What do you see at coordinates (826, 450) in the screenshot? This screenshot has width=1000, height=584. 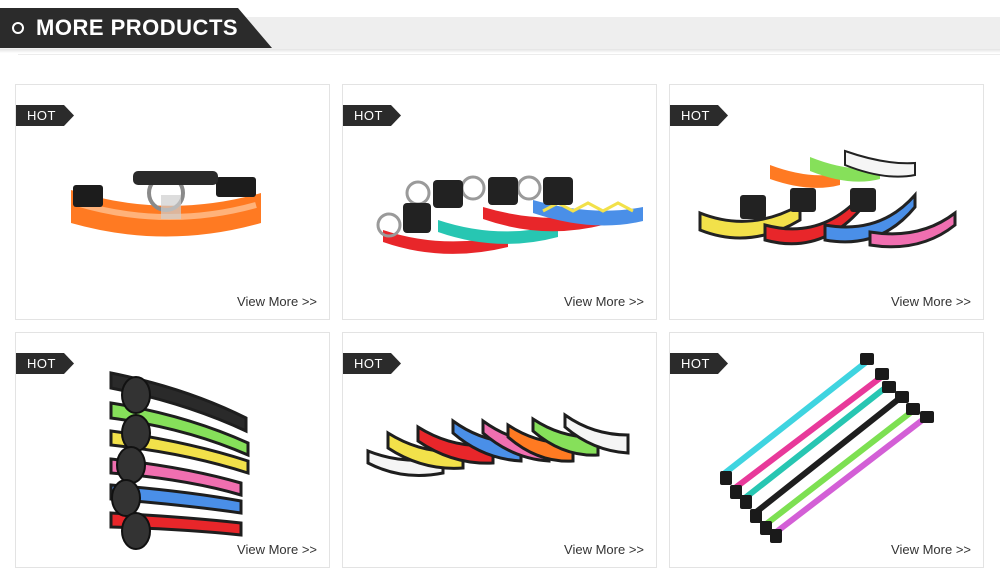 I see `product-card-6: HOT View More >>` at bounding box center [826, 450].